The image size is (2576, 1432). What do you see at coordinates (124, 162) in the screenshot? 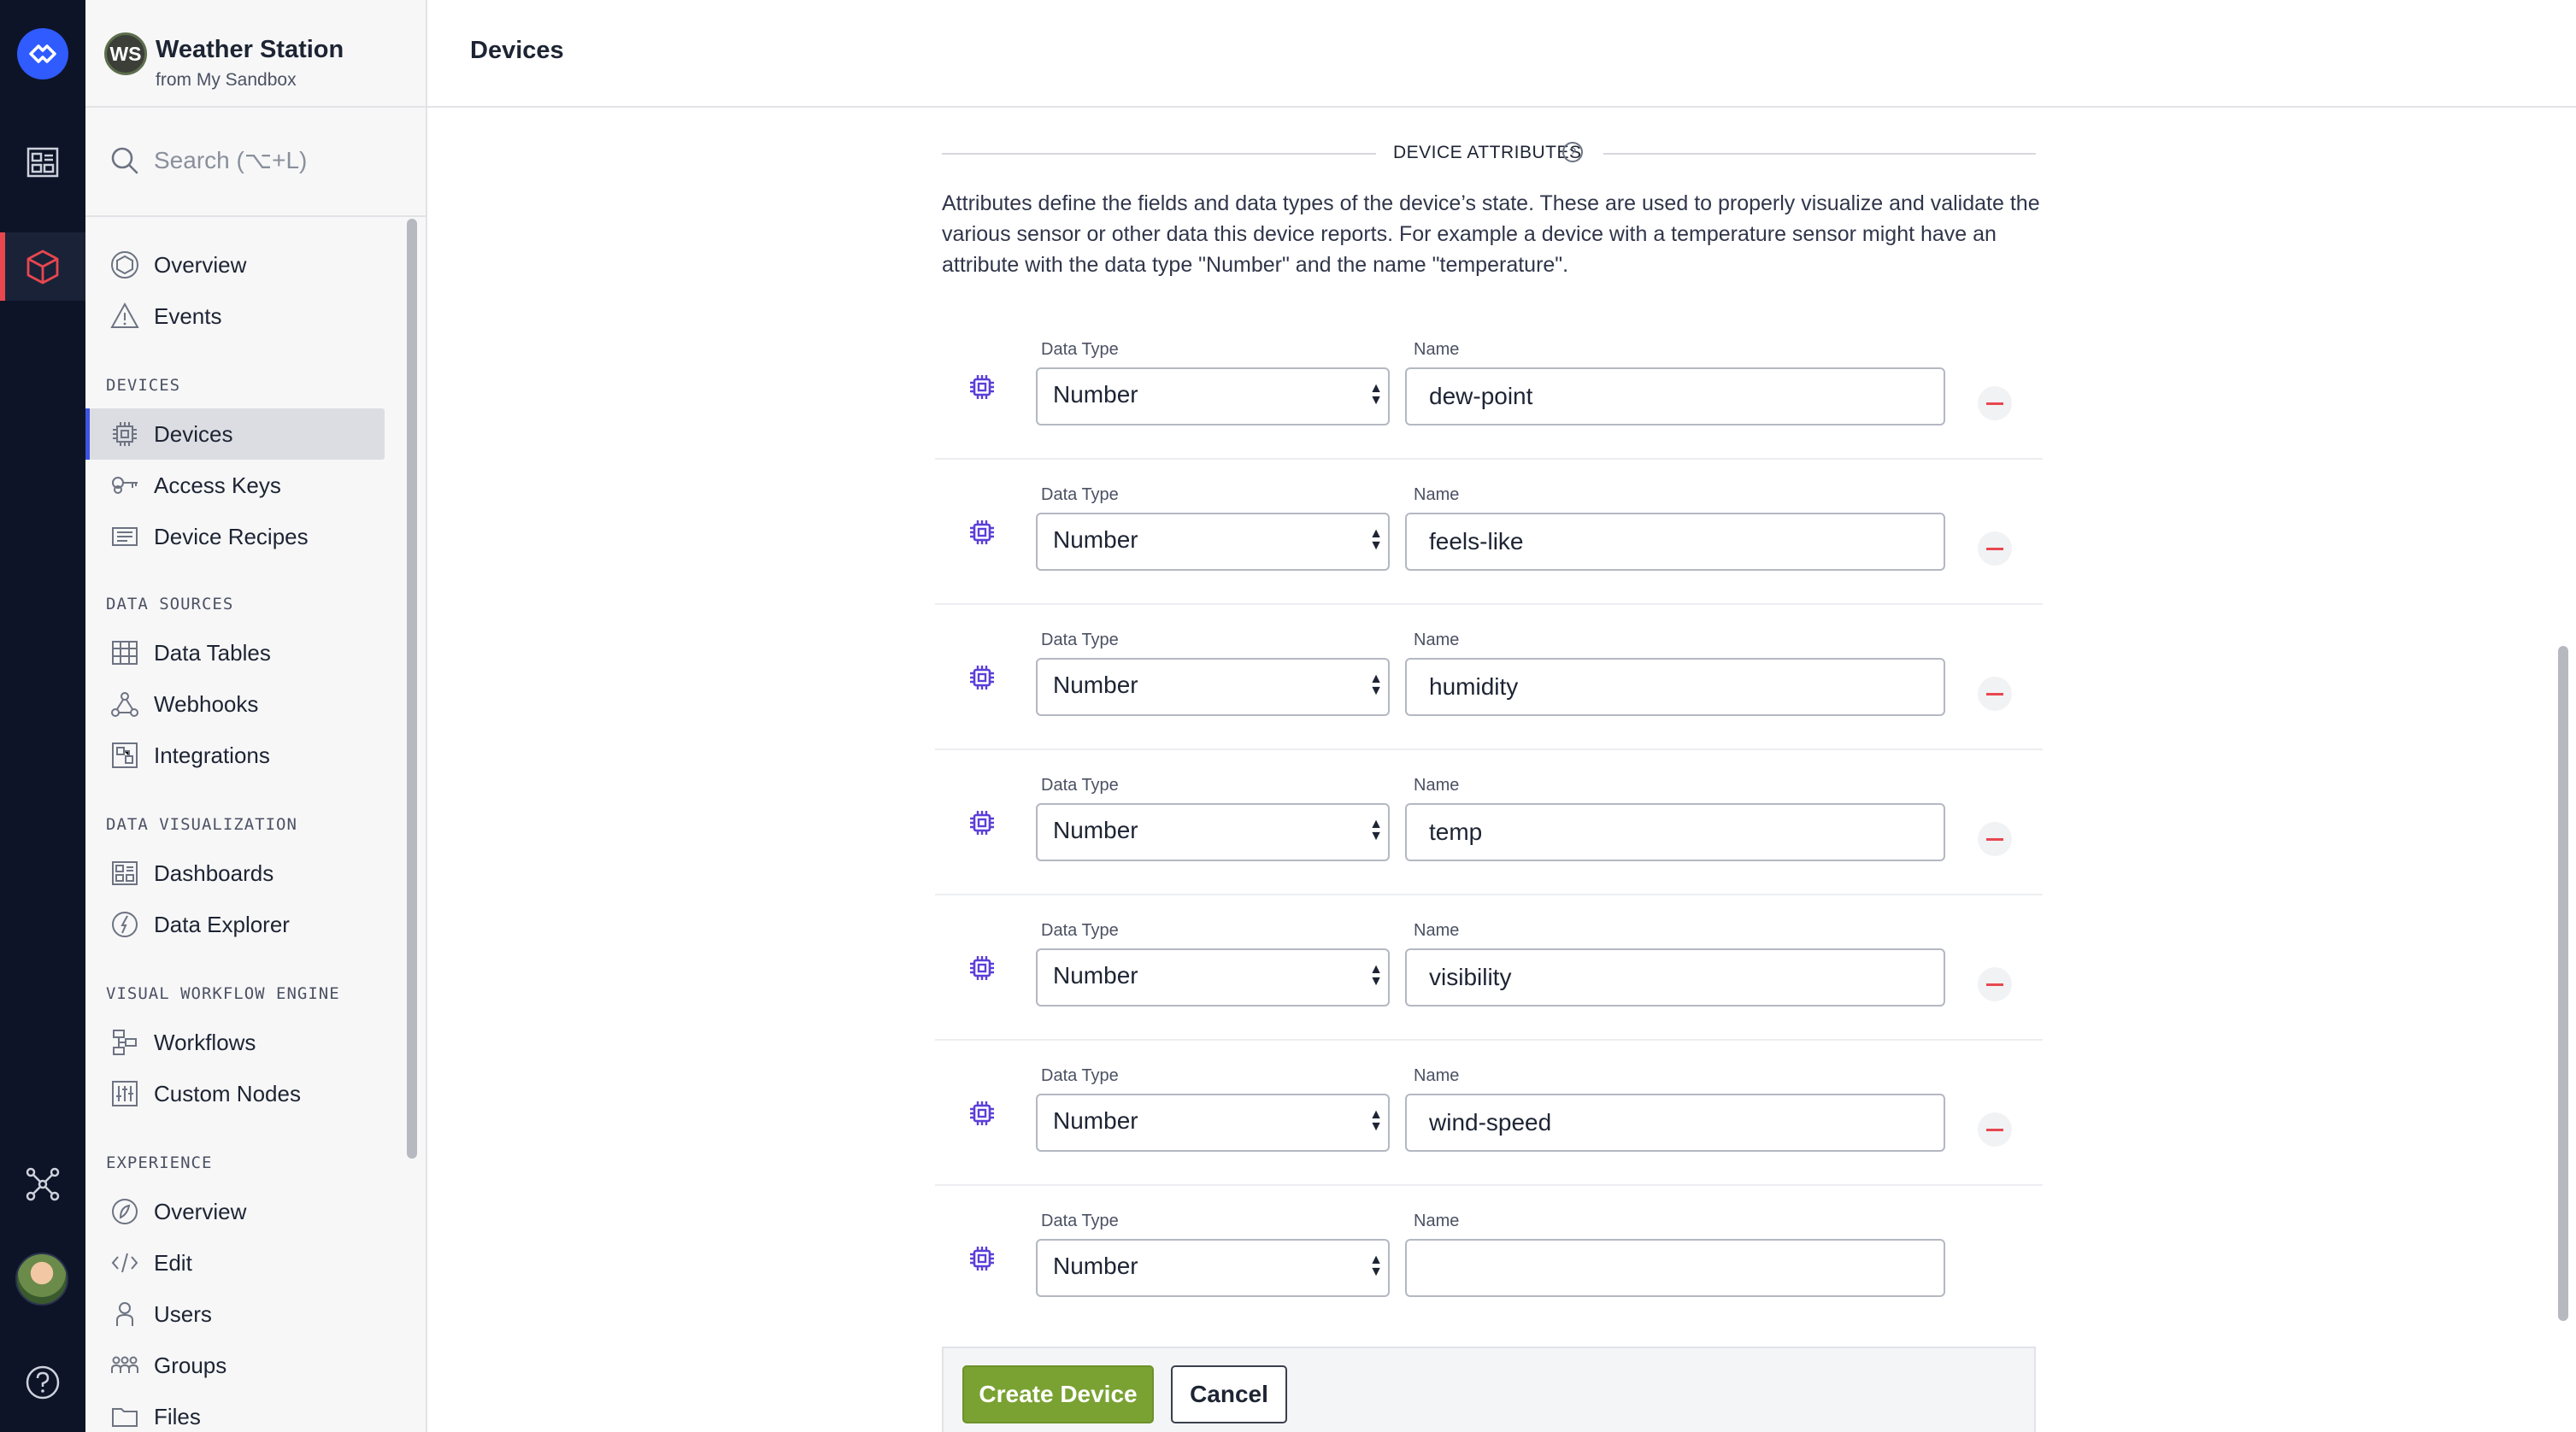
I see `search-icon` at bounding box center [124, 162].